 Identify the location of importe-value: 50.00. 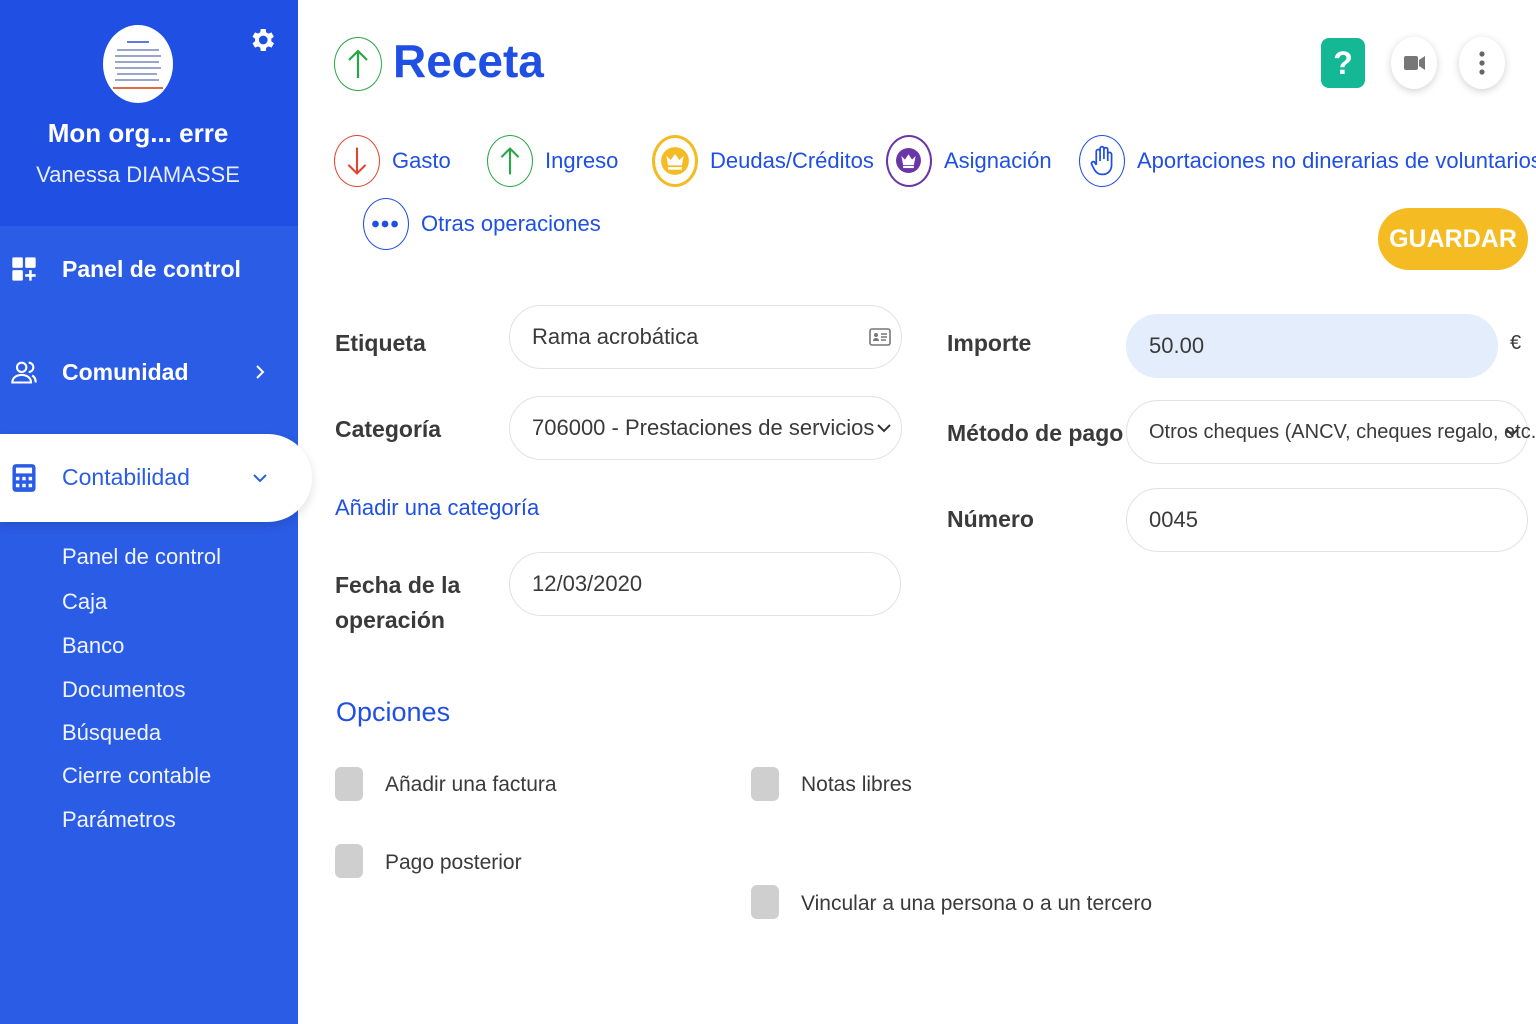
(1177, 345).